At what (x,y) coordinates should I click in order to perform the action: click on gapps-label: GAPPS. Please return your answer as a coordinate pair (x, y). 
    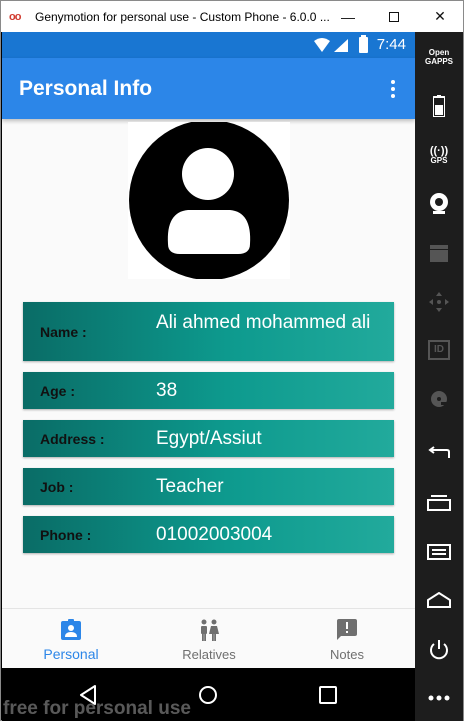
    Looking at the image, I should click on (438, 61).